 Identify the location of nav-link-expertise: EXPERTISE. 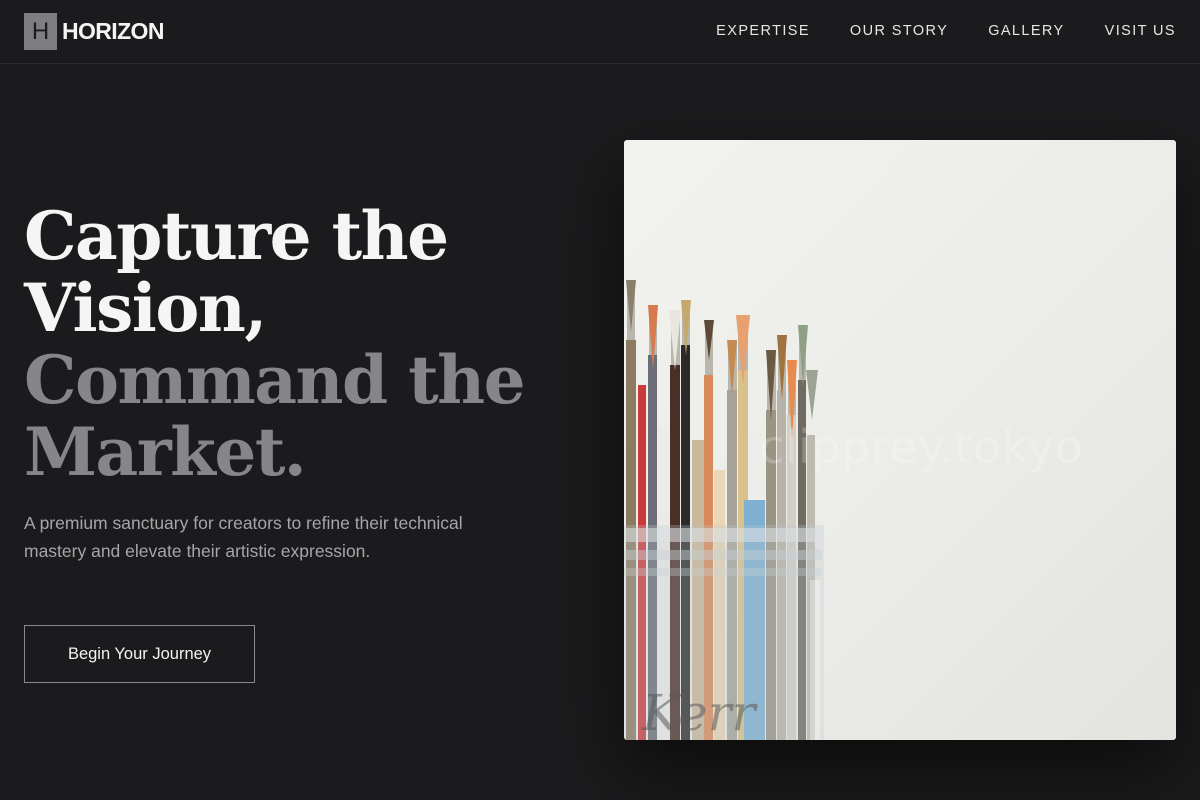
(763, 31).